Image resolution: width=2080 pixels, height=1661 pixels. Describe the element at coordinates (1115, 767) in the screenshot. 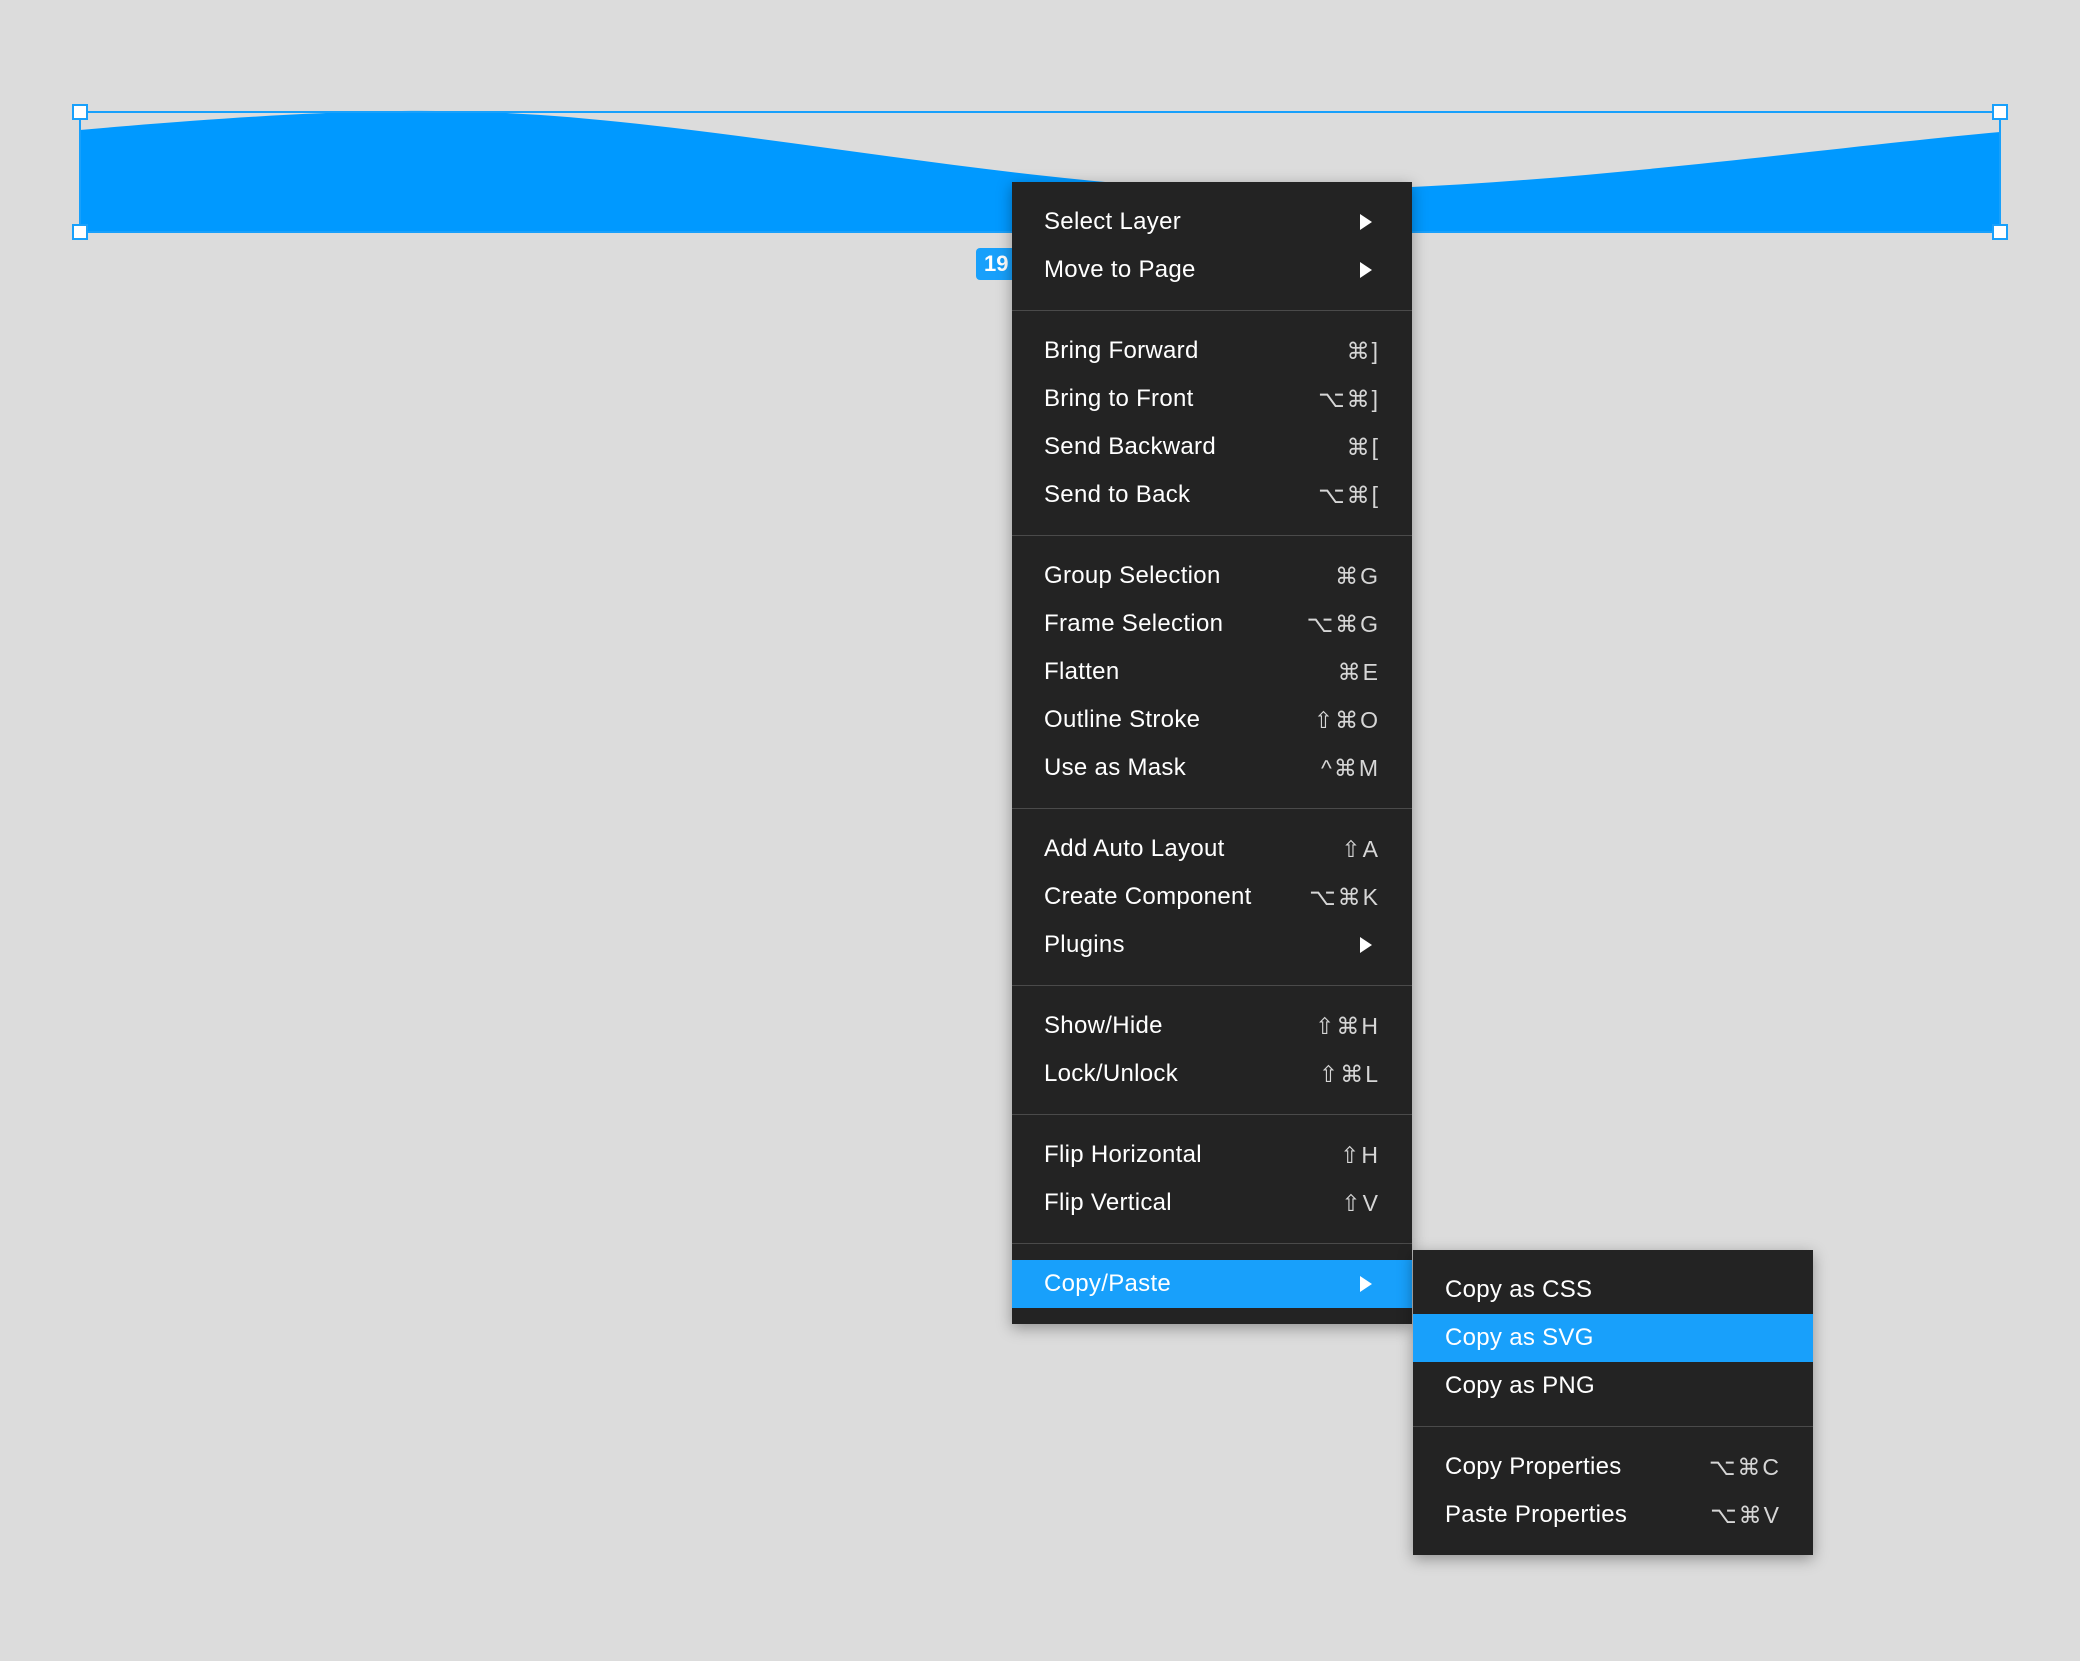

I see `menu-item-label: Use as Mask` at that location.